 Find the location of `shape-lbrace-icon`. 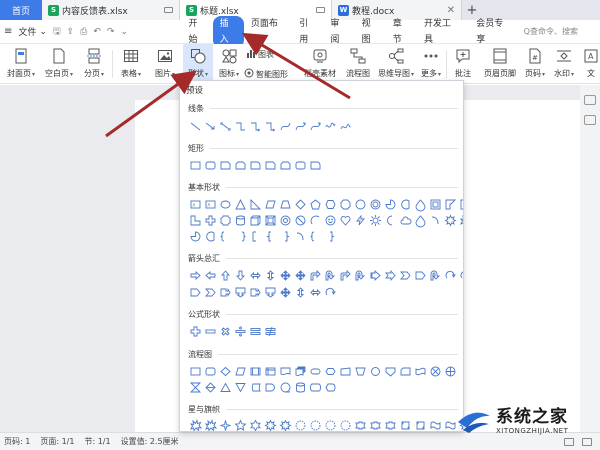

shape-lbrace-icon is located at coordinates (270, 236).